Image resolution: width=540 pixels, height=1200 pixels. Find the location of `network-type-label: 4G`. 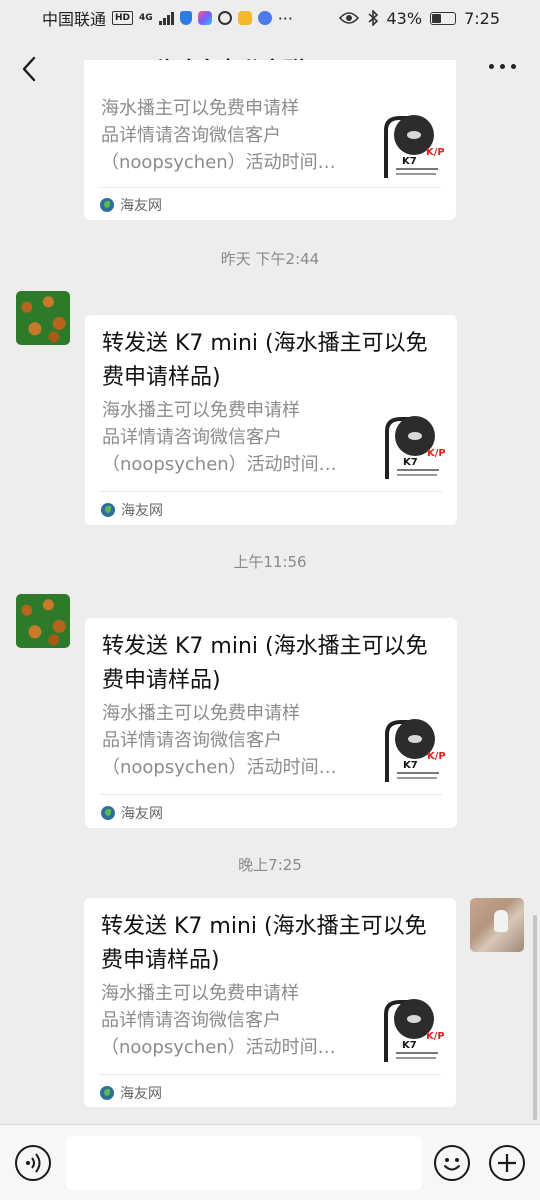

network-type-label: 4G is located at coordinates (146, 18).